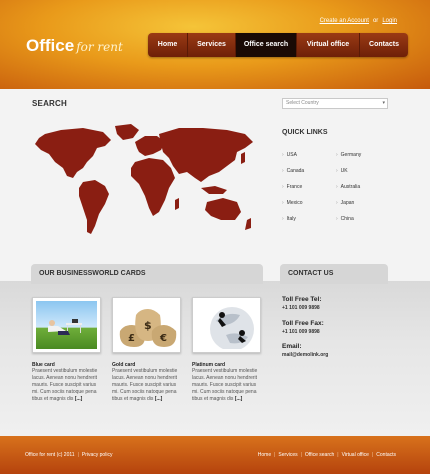 The height and width of the screenshot is (474, 430). Describe the element at coordinates (49, 103) in the screenshot. I see `search-title: SEARCH` at that location.